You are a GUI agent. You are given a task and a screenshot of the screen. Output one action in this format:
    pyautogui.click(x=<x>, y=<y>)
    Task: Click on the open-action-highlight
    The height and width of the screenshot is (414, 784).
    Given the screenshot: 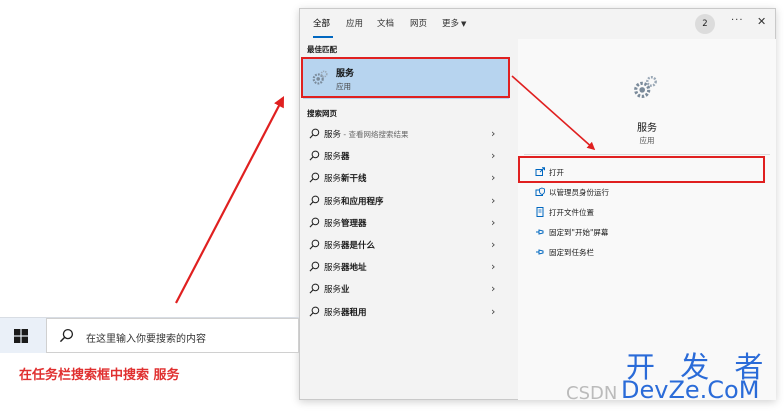 What is the action you would take?
    pyautogui.click(x=641, y=169)
    